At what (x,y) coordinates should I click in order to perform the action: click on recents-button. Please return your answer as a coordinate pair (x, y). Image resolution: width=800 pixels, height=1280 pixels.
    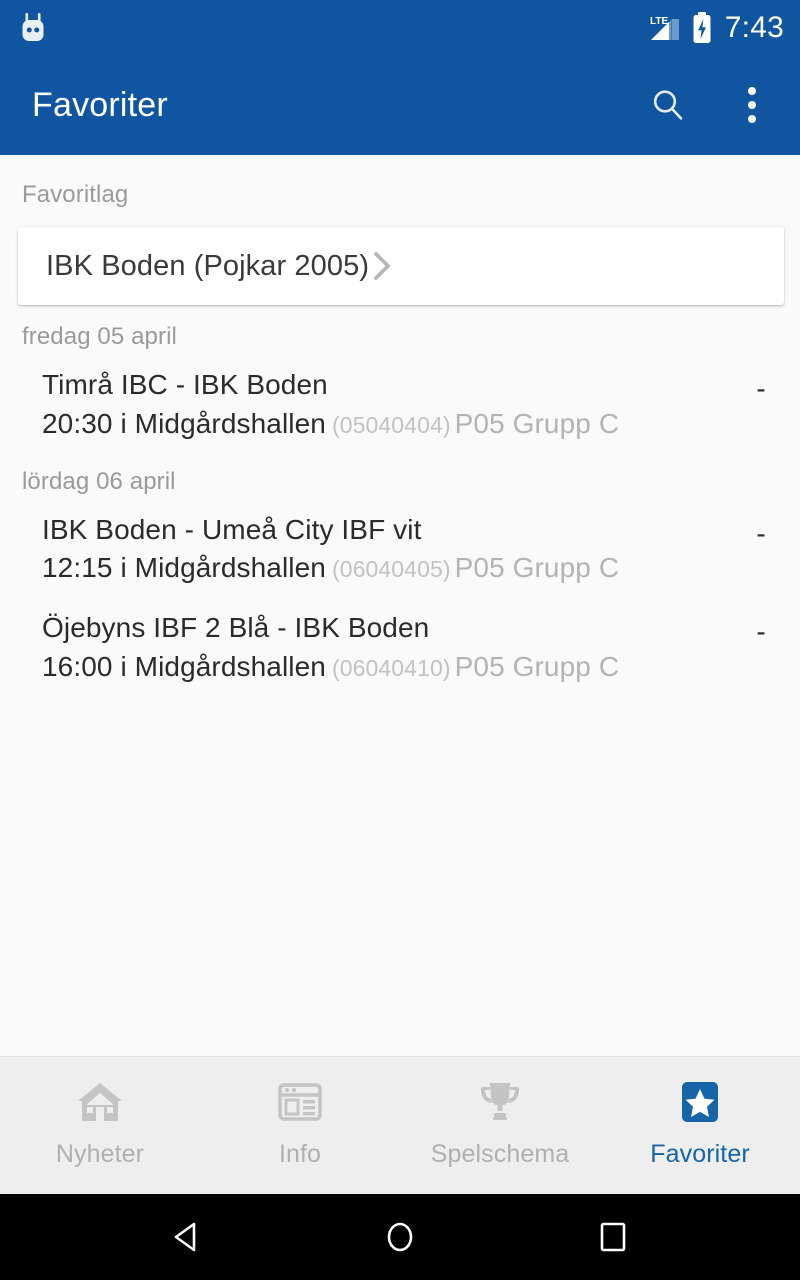
    Looking at the image, I should click on (613, 1237).